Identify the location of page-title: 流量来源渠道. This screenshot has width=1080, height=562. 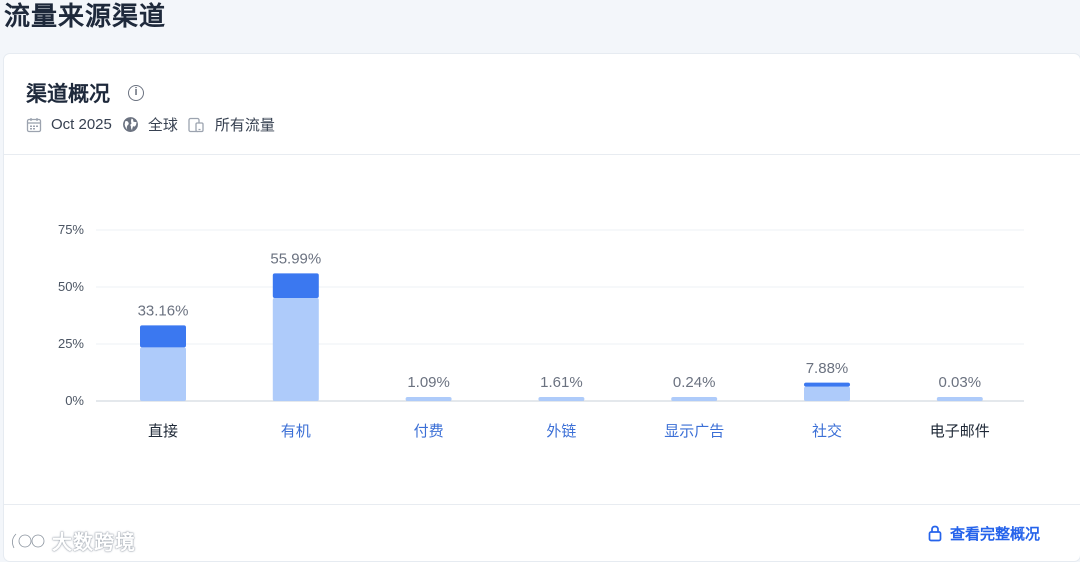
(85, 16).